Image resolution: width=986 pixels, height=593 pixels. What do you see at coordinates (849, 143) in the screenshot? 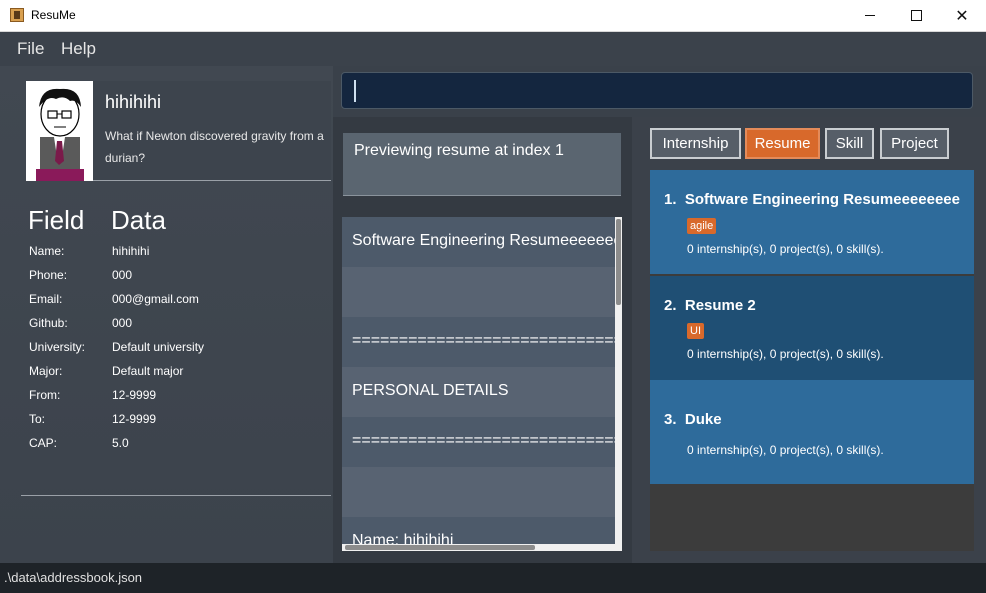
I see `tab-skill: Skill` at bounding box center [849, 143].